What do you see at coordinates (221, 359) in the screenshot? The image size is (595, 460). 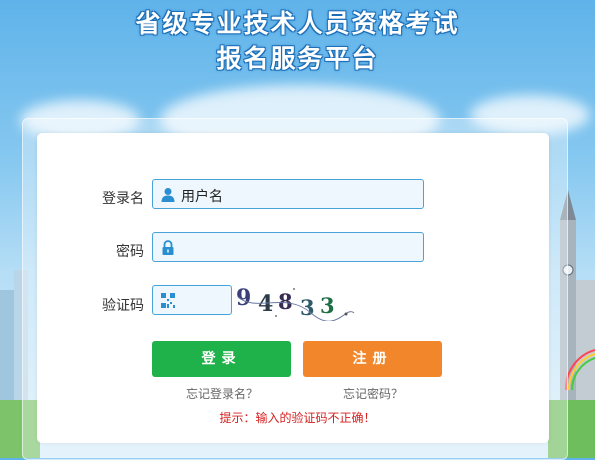 I see `login-button: 登录` at bounding box center [221, 359].